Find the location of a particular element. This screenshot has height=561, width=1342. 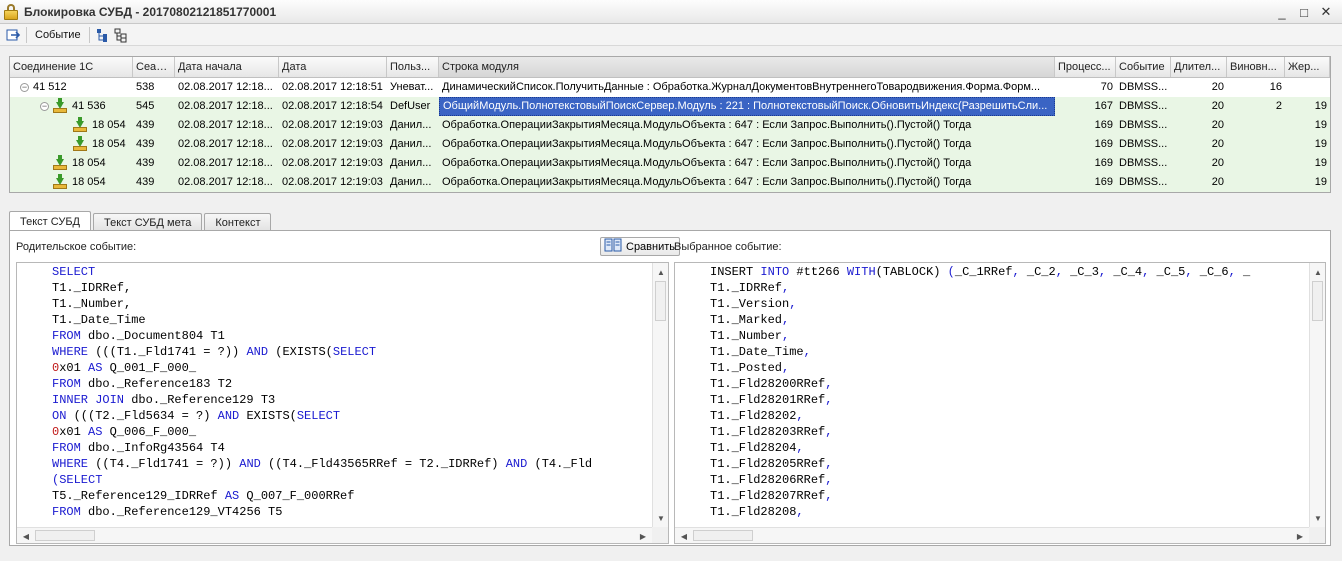

table-cell: 18 054 is located at coordinates (71, 182).